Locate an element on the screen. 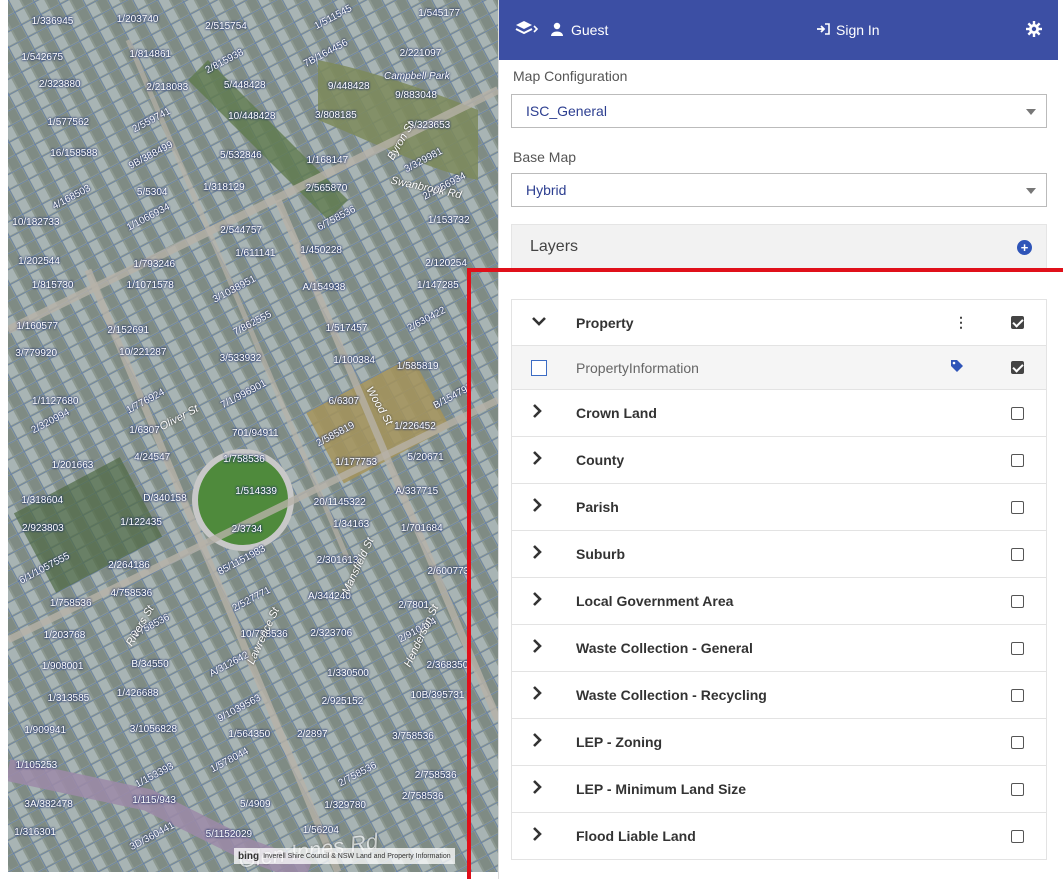 The image size is (1063, 879). parcel-label: 1/814861 is located at coordinates (150, 54).